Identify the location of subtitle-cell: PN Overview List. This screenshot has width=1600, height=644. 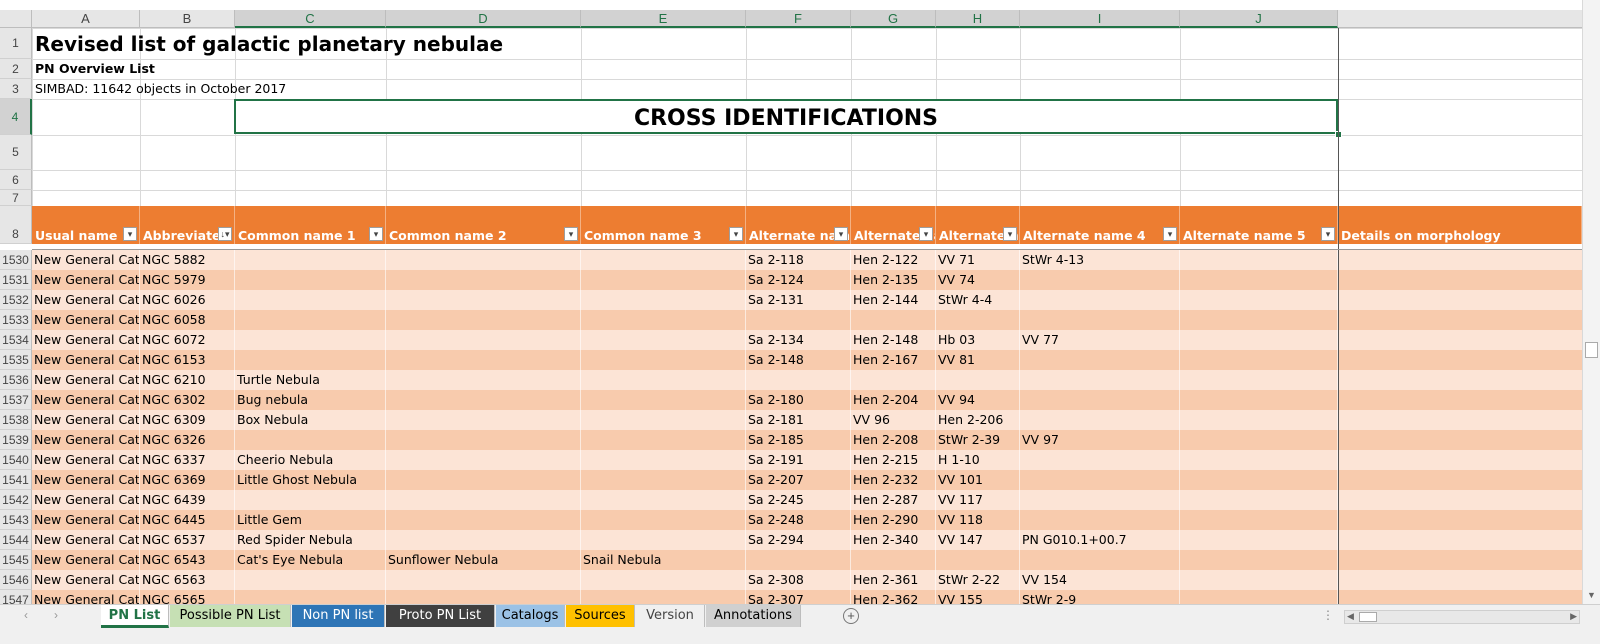
(183, 69).